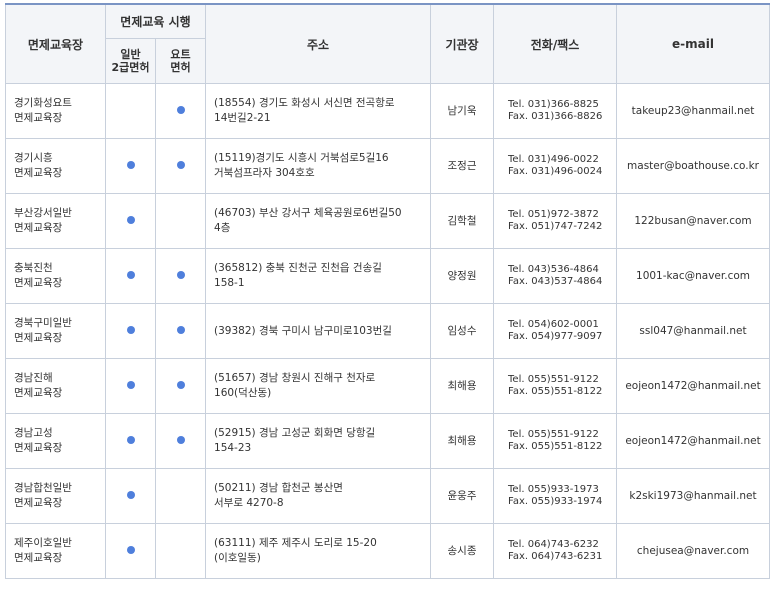 The height and width of the screenshot is (616, 773). I want to click on address-cell: (18554) 경기도 화성시 서신면 전곡항로 14번길2-21, so click(318, 111).